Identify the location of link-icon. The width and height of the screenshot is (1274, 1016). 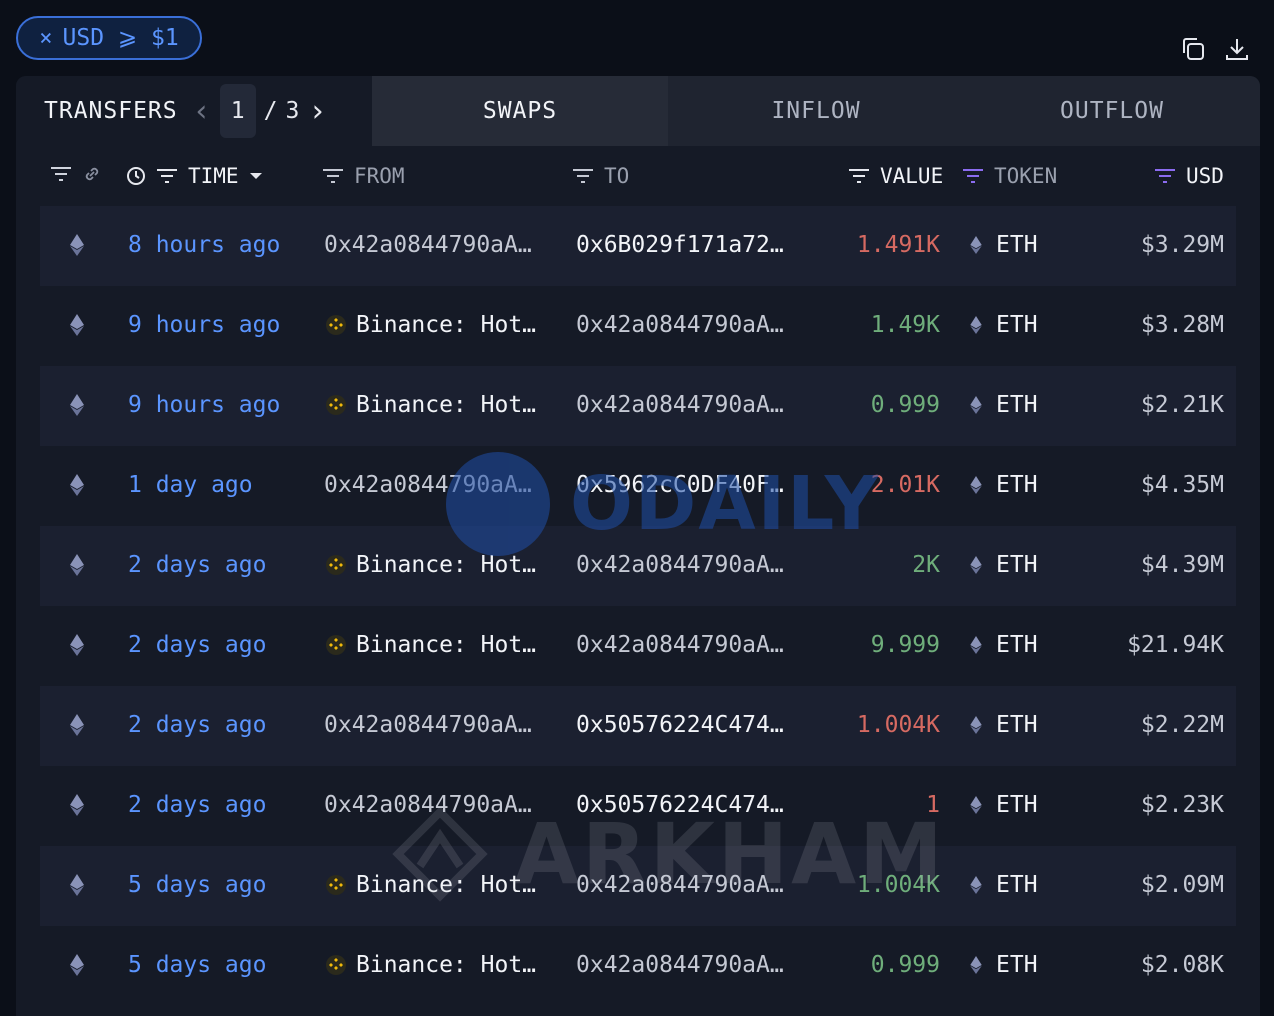
(92, 174).